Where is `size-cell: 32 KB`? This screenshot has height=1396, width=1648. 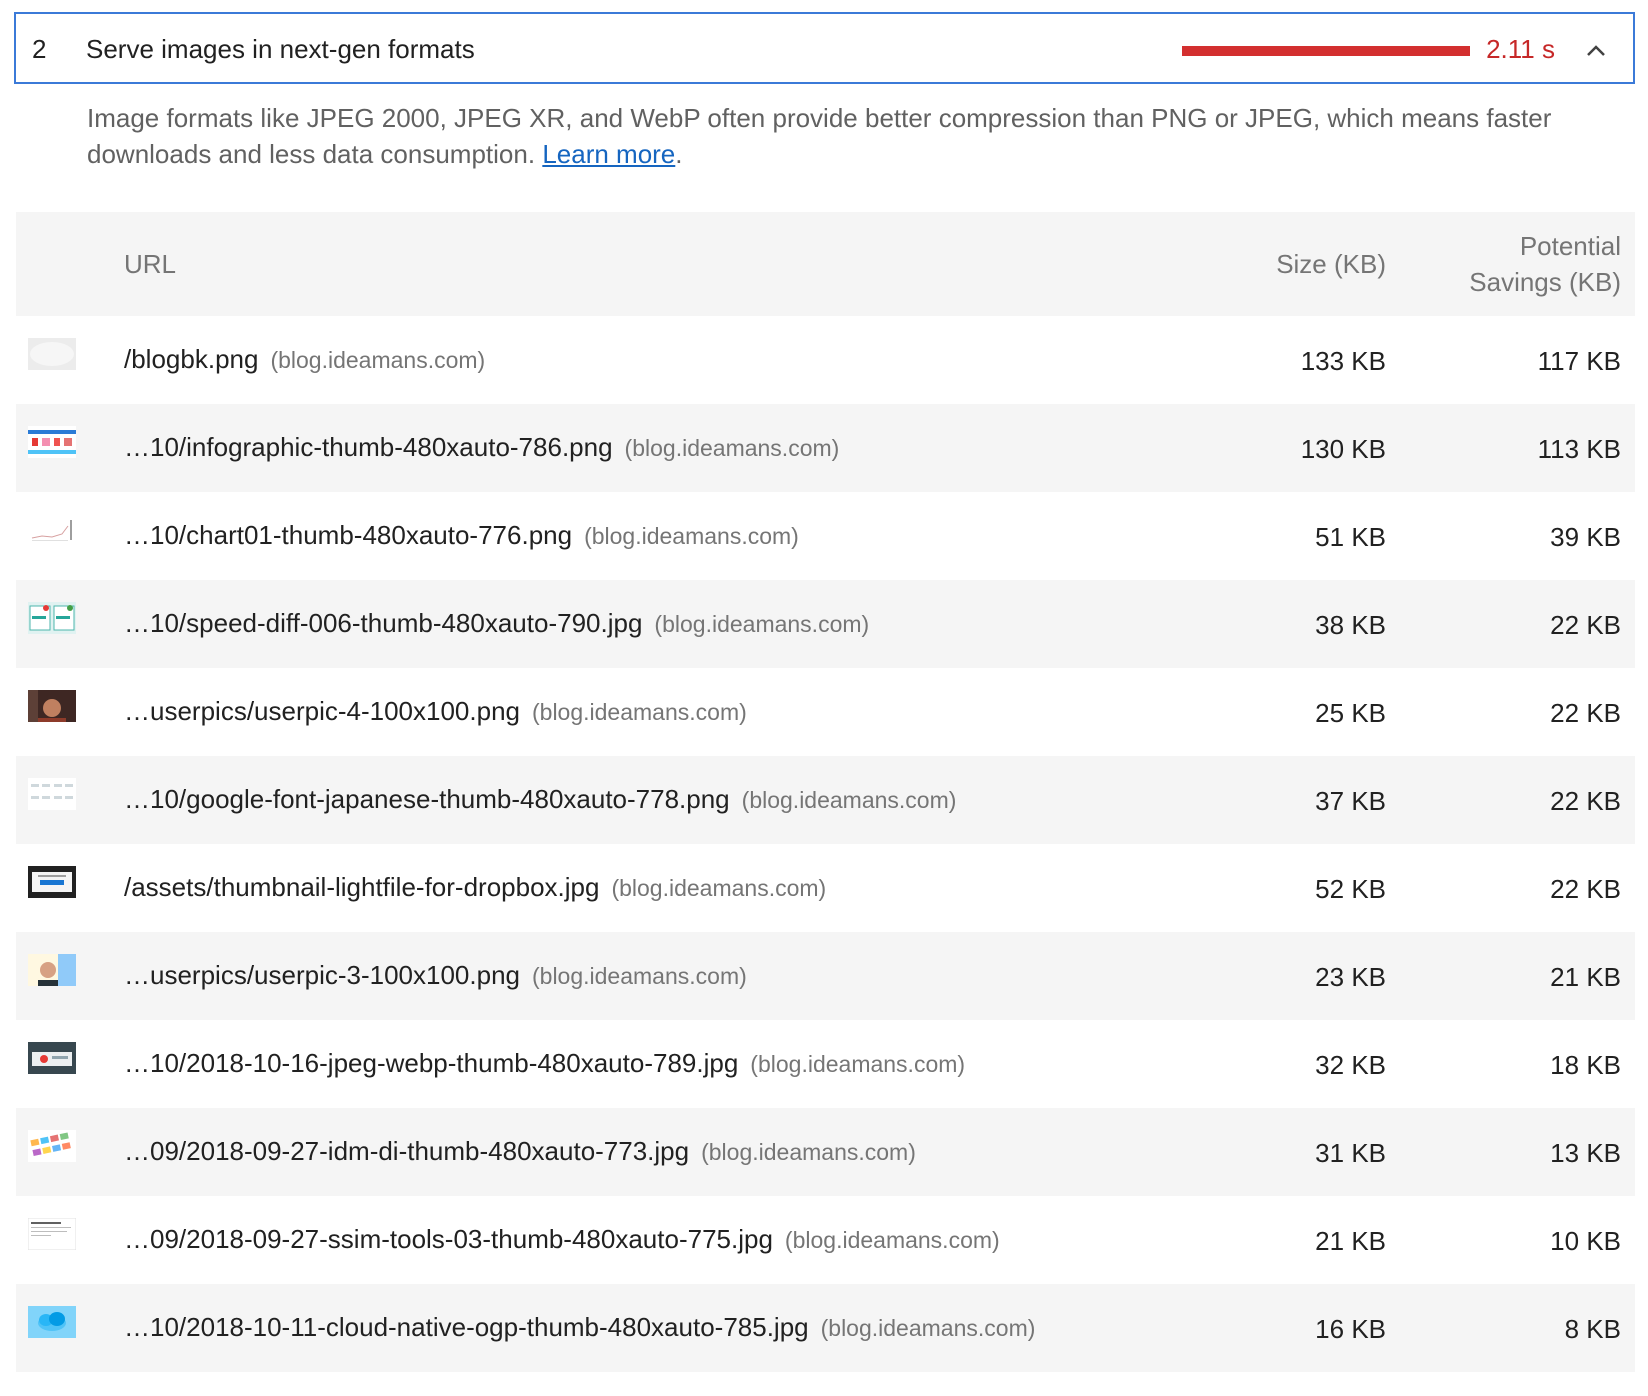
size-cell: 32 KB is located at coordinates (1350, 1065).